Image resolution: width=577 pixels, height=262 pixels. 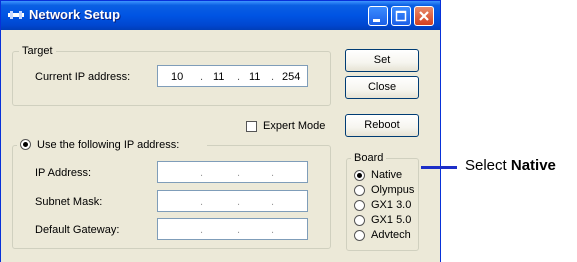 What do you see at coordinates (387, 175) in the screenshot?
I see `board-option-native: Native` at bounding box center [387, 175].